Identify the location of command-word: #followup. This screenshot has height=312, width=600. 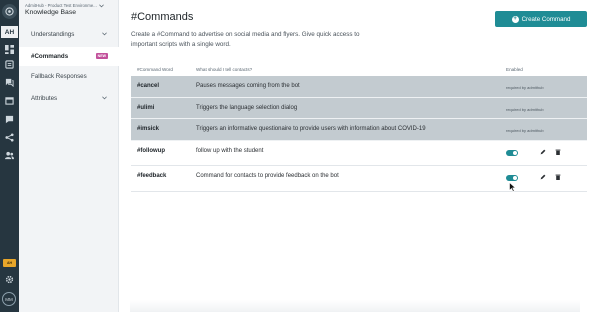
(151, 150).